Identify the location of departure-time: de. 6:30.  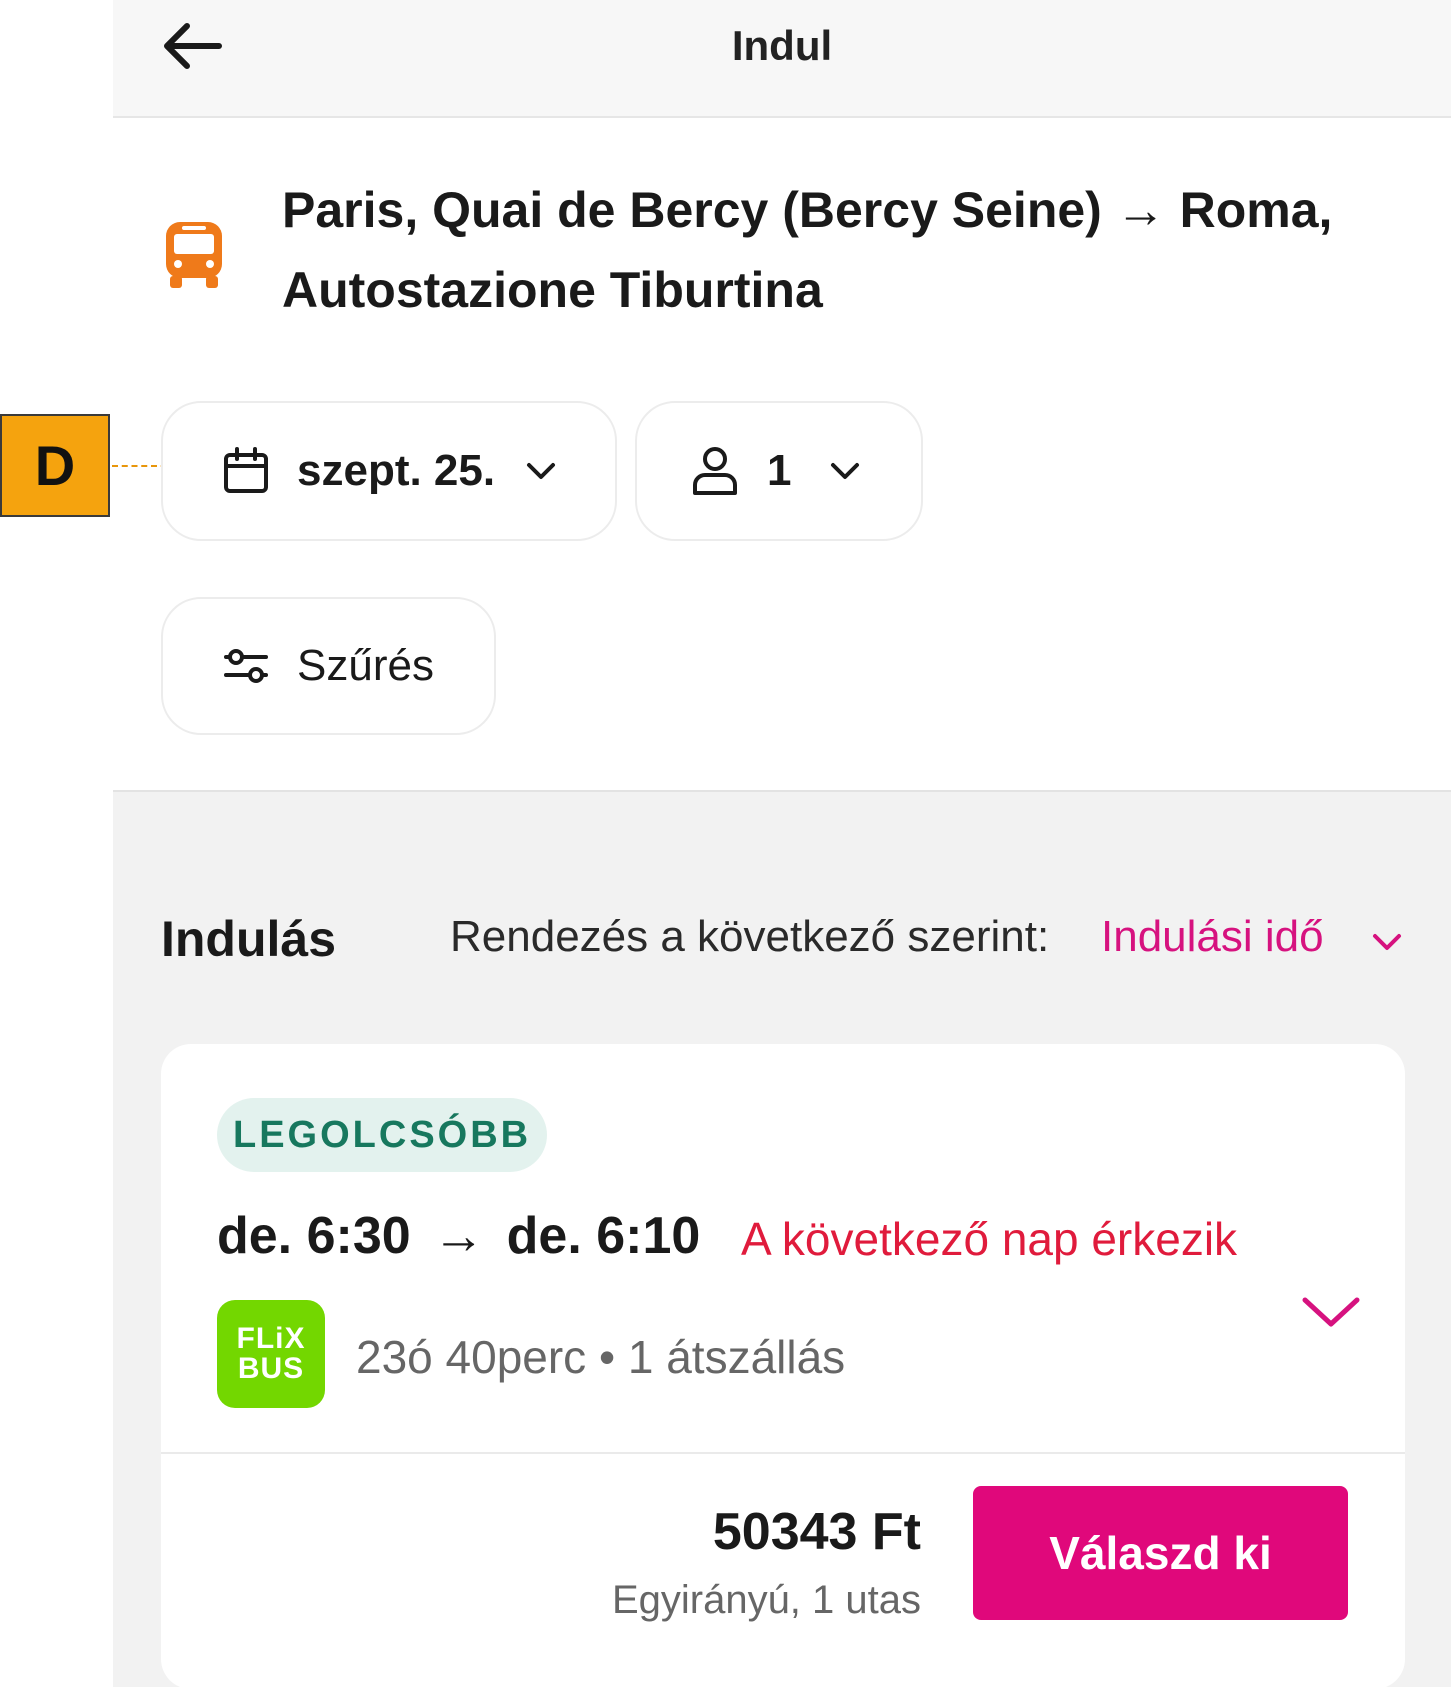
(314, 1236).